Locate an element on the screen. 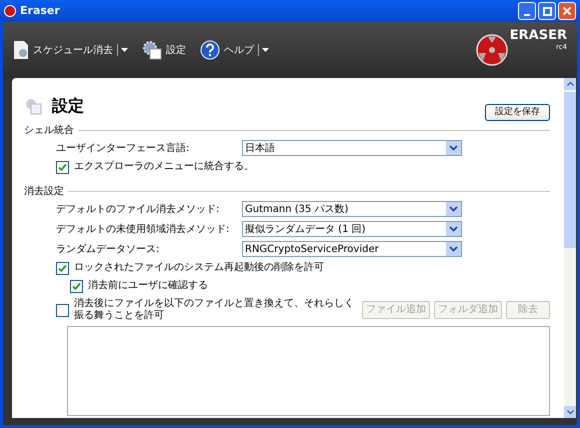 The image size is (580, 428). close-button is located at coordinates (567, 11).